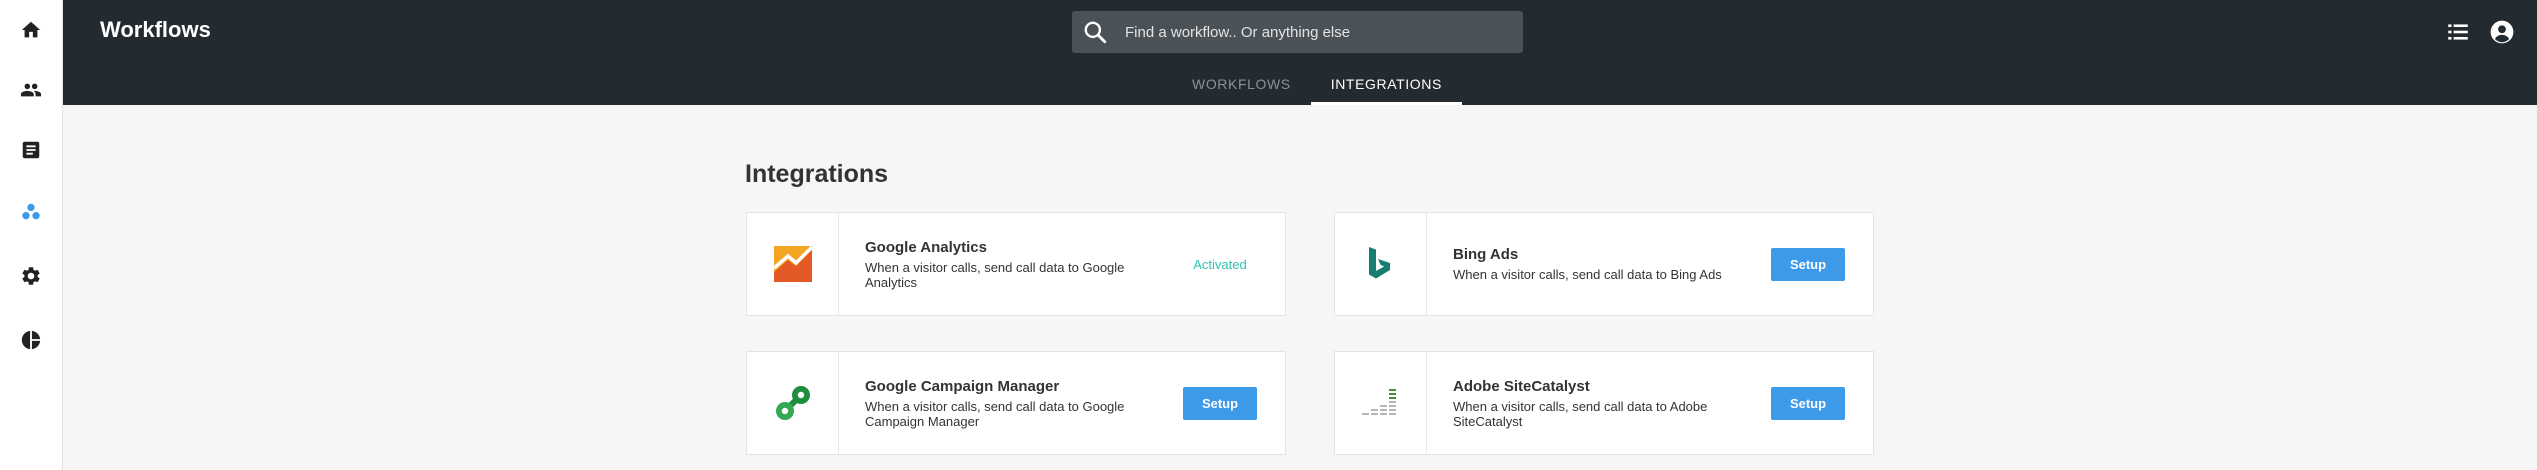 Image resolution: width=2537 pixels, height=470 pixels. I want to click on account-circle-icon, so click(2502, 32).